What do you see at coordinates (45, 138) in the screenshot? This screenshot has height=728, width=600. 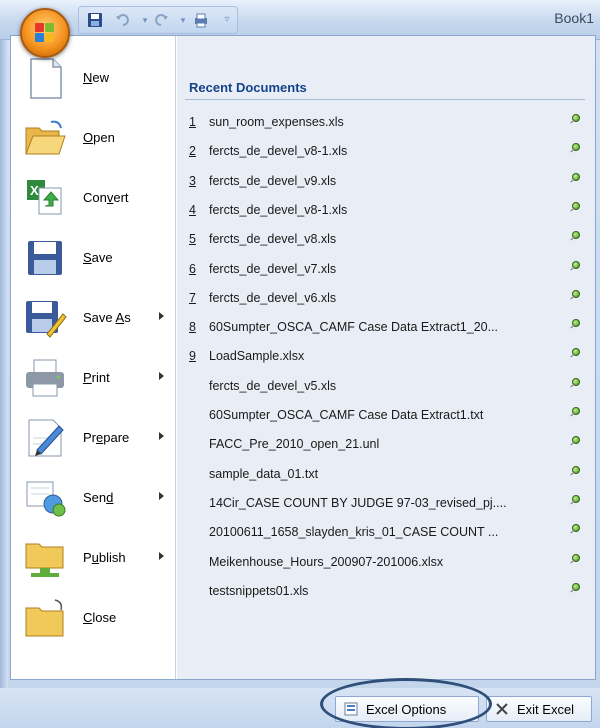 I see `open-folder-icon` at bounding box center [45, 138].